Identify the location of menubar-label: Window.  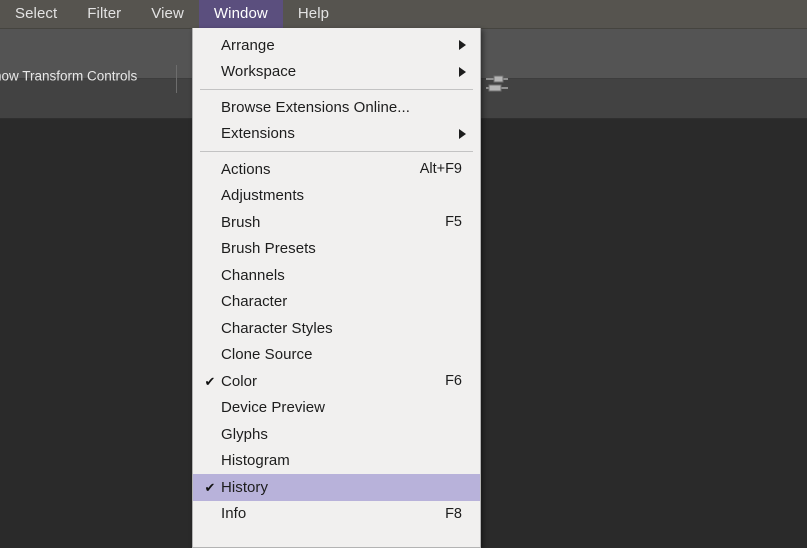
(240, 13).